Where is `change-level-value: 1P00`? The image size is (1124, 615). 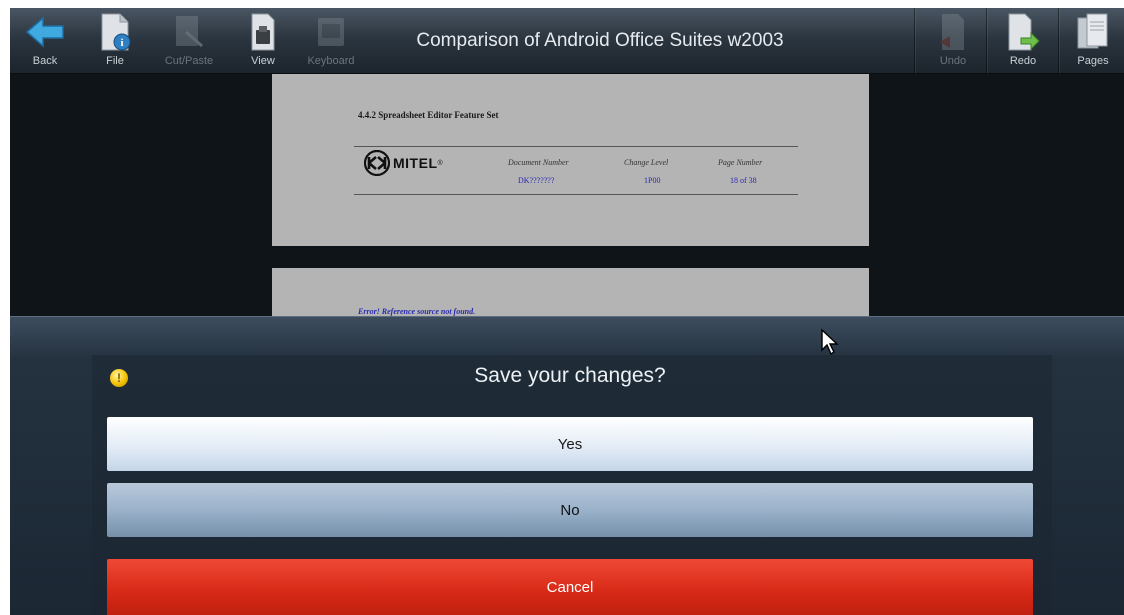
change-level-value: 1P00 is located at coordinates (652, 180).